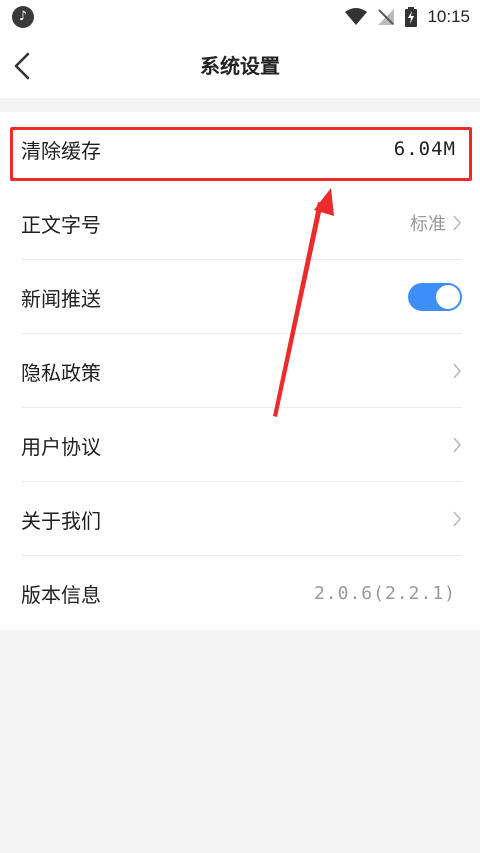  Describe the element at coordinates (23, 17) in the screenshot. I see `music-note-icon: ♪` at that location.